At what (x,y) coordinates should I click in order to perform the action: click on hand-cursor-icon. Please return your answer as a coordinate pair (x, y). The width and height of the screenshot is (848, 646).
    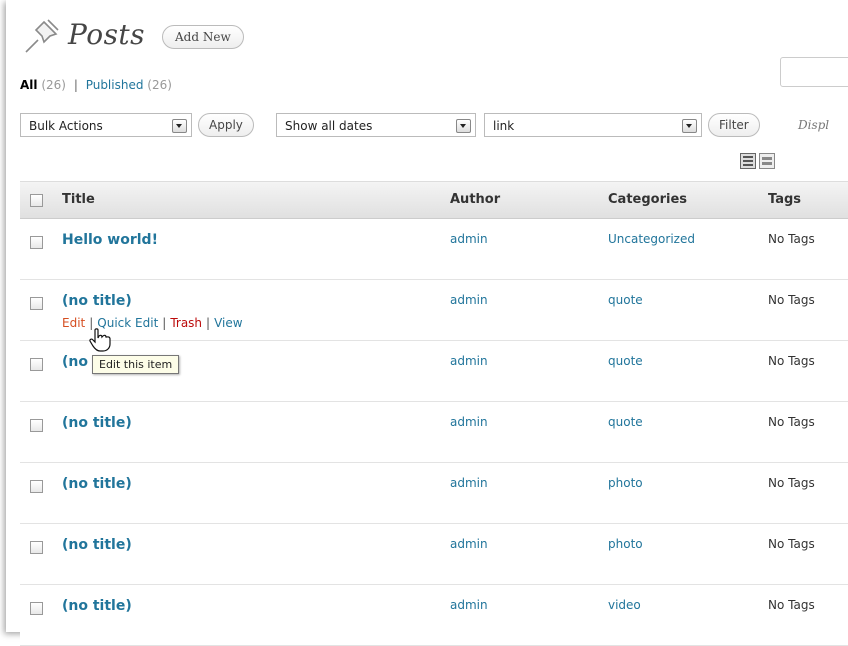
    Looking at the image, I should click on (100, 340).